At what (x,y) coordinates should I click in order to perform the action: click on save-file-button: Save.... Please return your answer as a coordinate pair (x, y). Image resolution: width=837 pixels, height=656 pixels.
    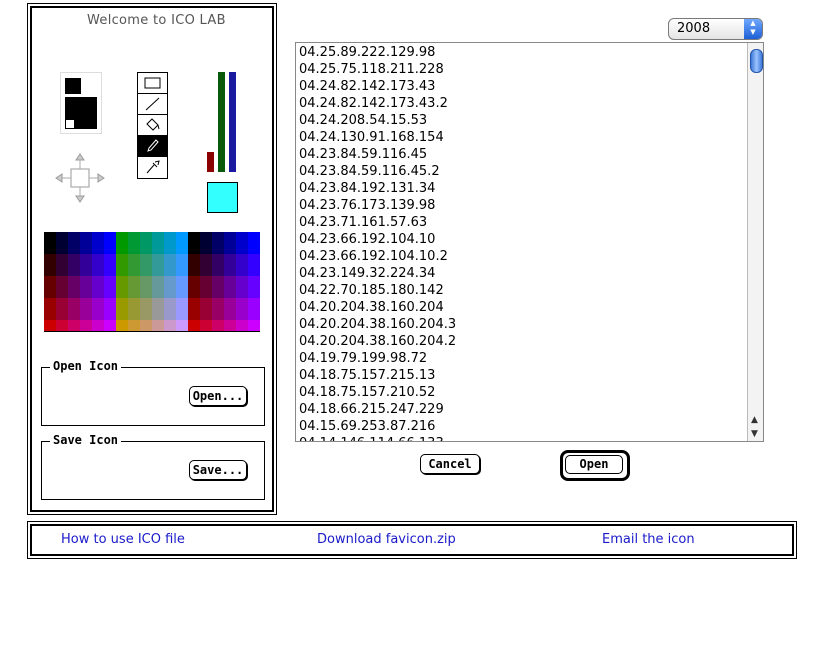
    Looking at the image, I should click on (218, 470).